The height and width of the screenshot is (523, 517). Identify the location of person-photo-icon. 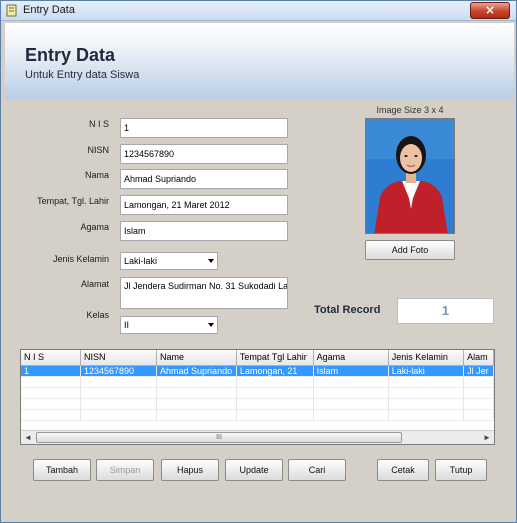
(410, 176).